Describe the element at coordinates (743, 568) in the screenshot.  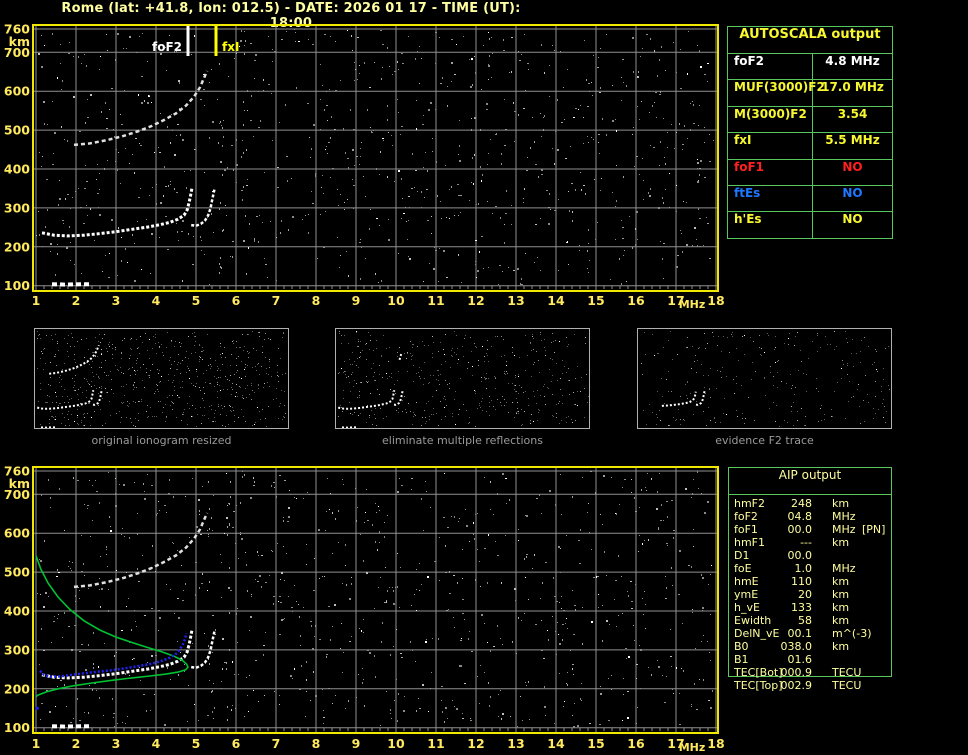
I see `aip-lbl: foE` at that location.